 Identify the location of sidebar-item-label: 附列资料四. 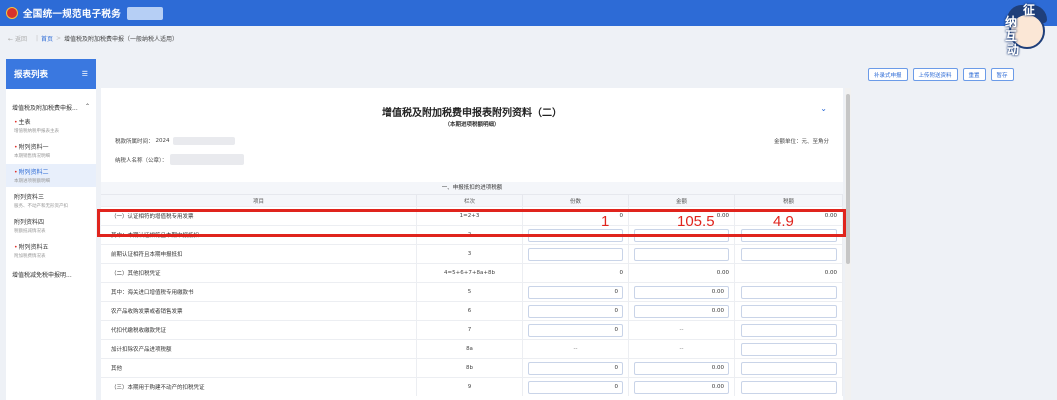
(29, 222).